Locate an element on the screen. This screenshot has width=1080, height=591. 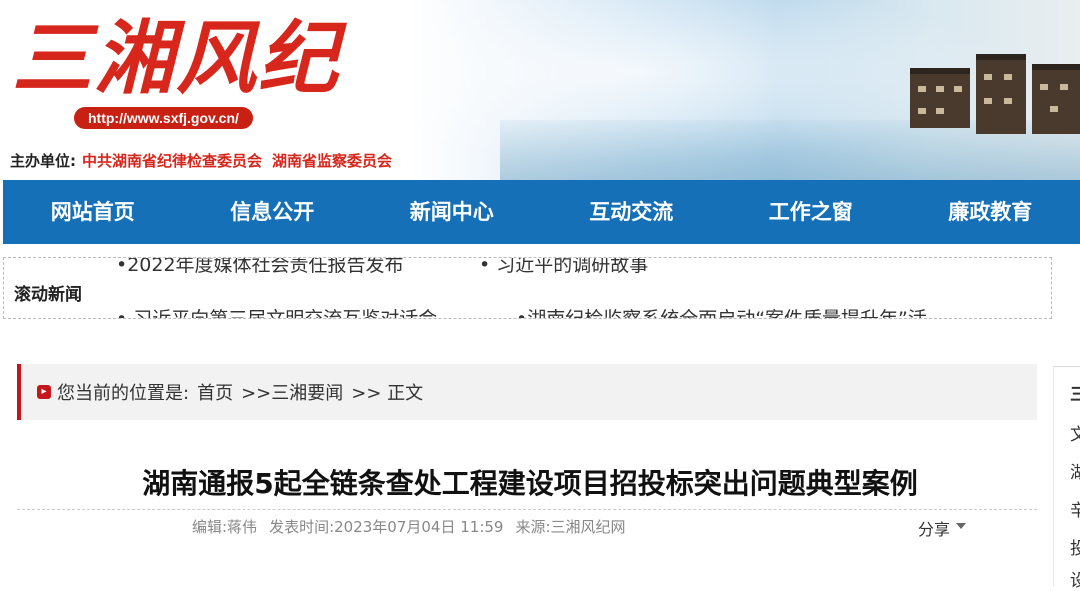
sidebar-item-fragment: 文 is located at coordinates (1075, 432).